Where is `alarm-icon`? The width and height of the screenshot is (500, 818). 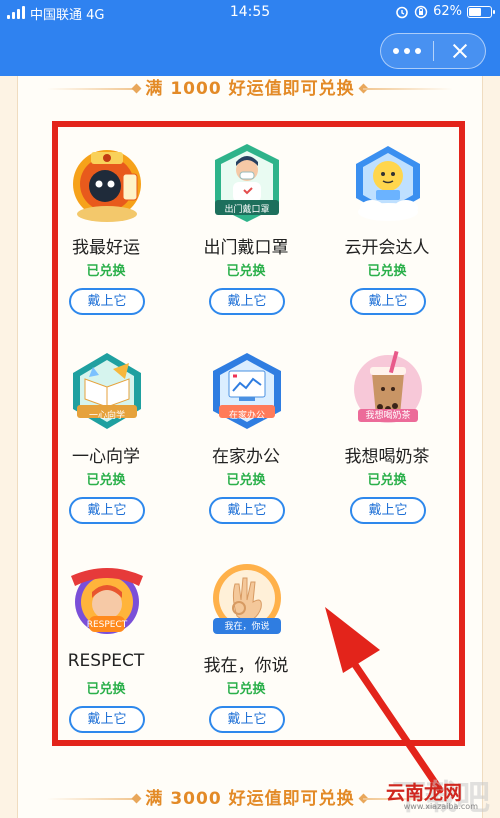
alarm-icon is located at coordinates (402, 12).